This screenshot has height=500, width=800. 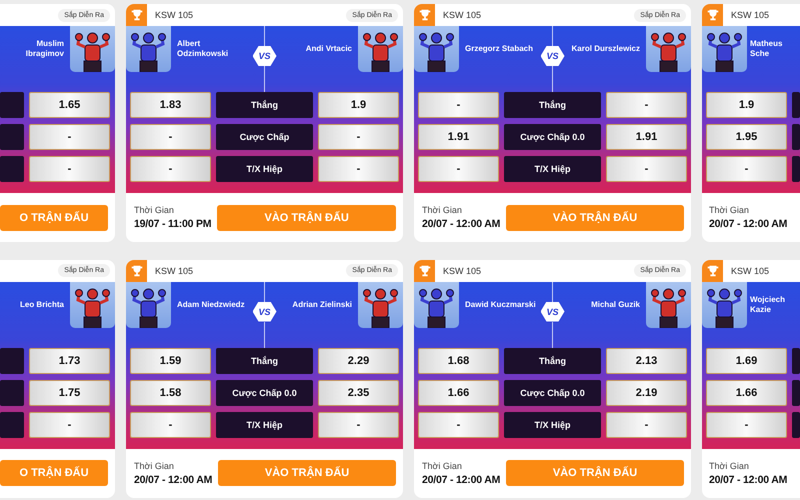 I want to click on fighter-name: Muslim Ibragimov, so click(x=44, y=49).